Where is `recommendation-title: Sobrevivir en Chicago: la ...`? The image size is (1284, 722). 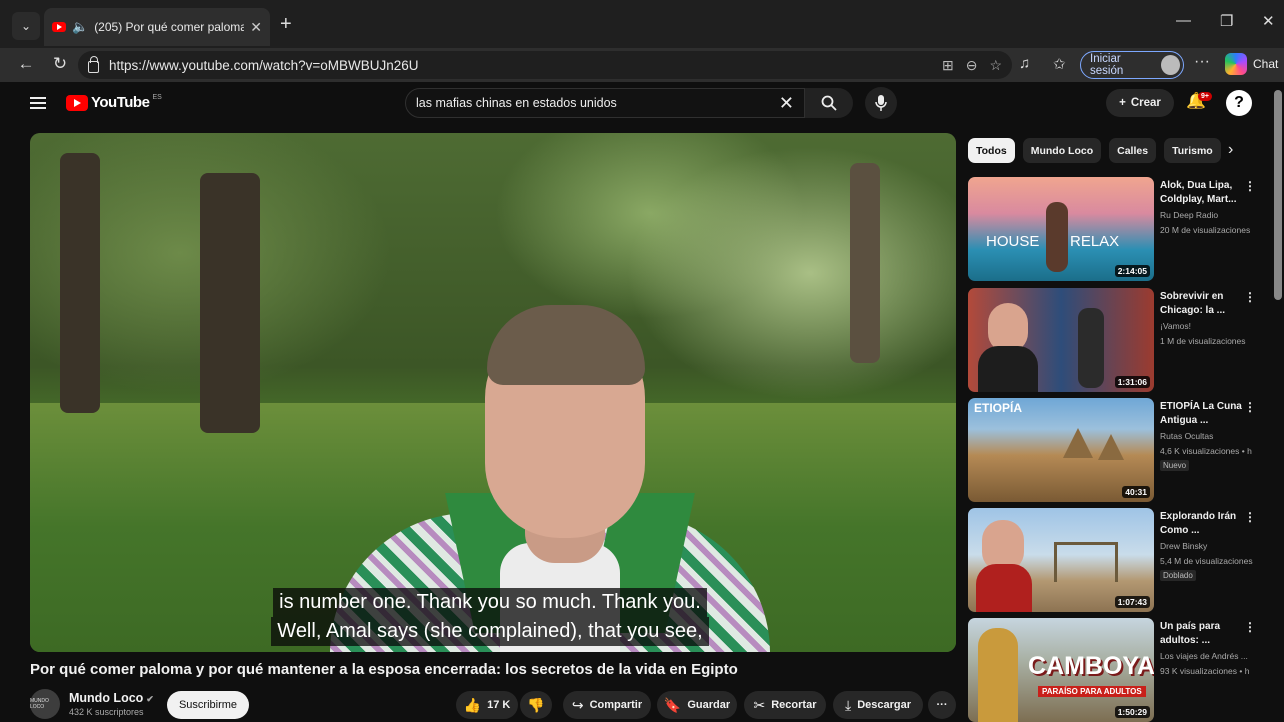
recommendation-title: Sobrevivir en Chicago: la ... is located at coordinates (1201, 304).